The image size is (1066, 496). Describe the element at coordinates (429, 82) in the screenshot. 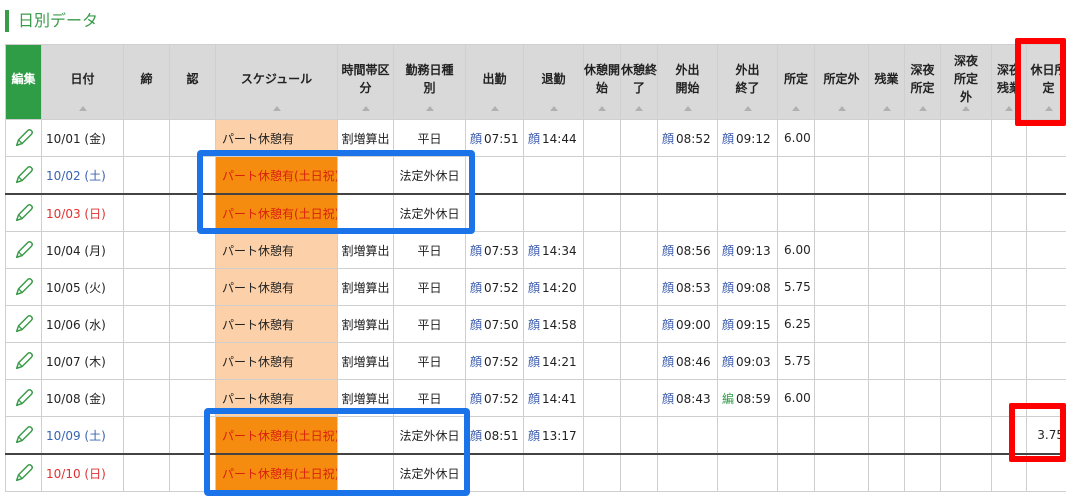

I see `col-day-type: 勤務日種別` at that location.